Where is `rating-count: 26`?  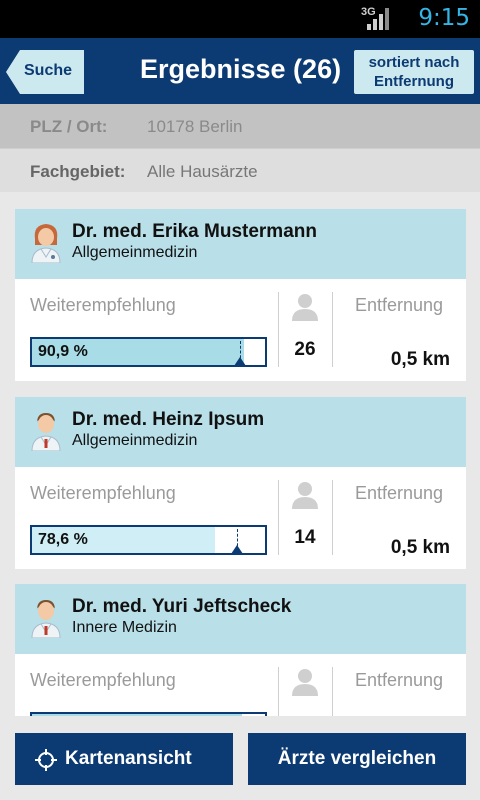
rating-count: 26 is located at coordinates (305, 349).